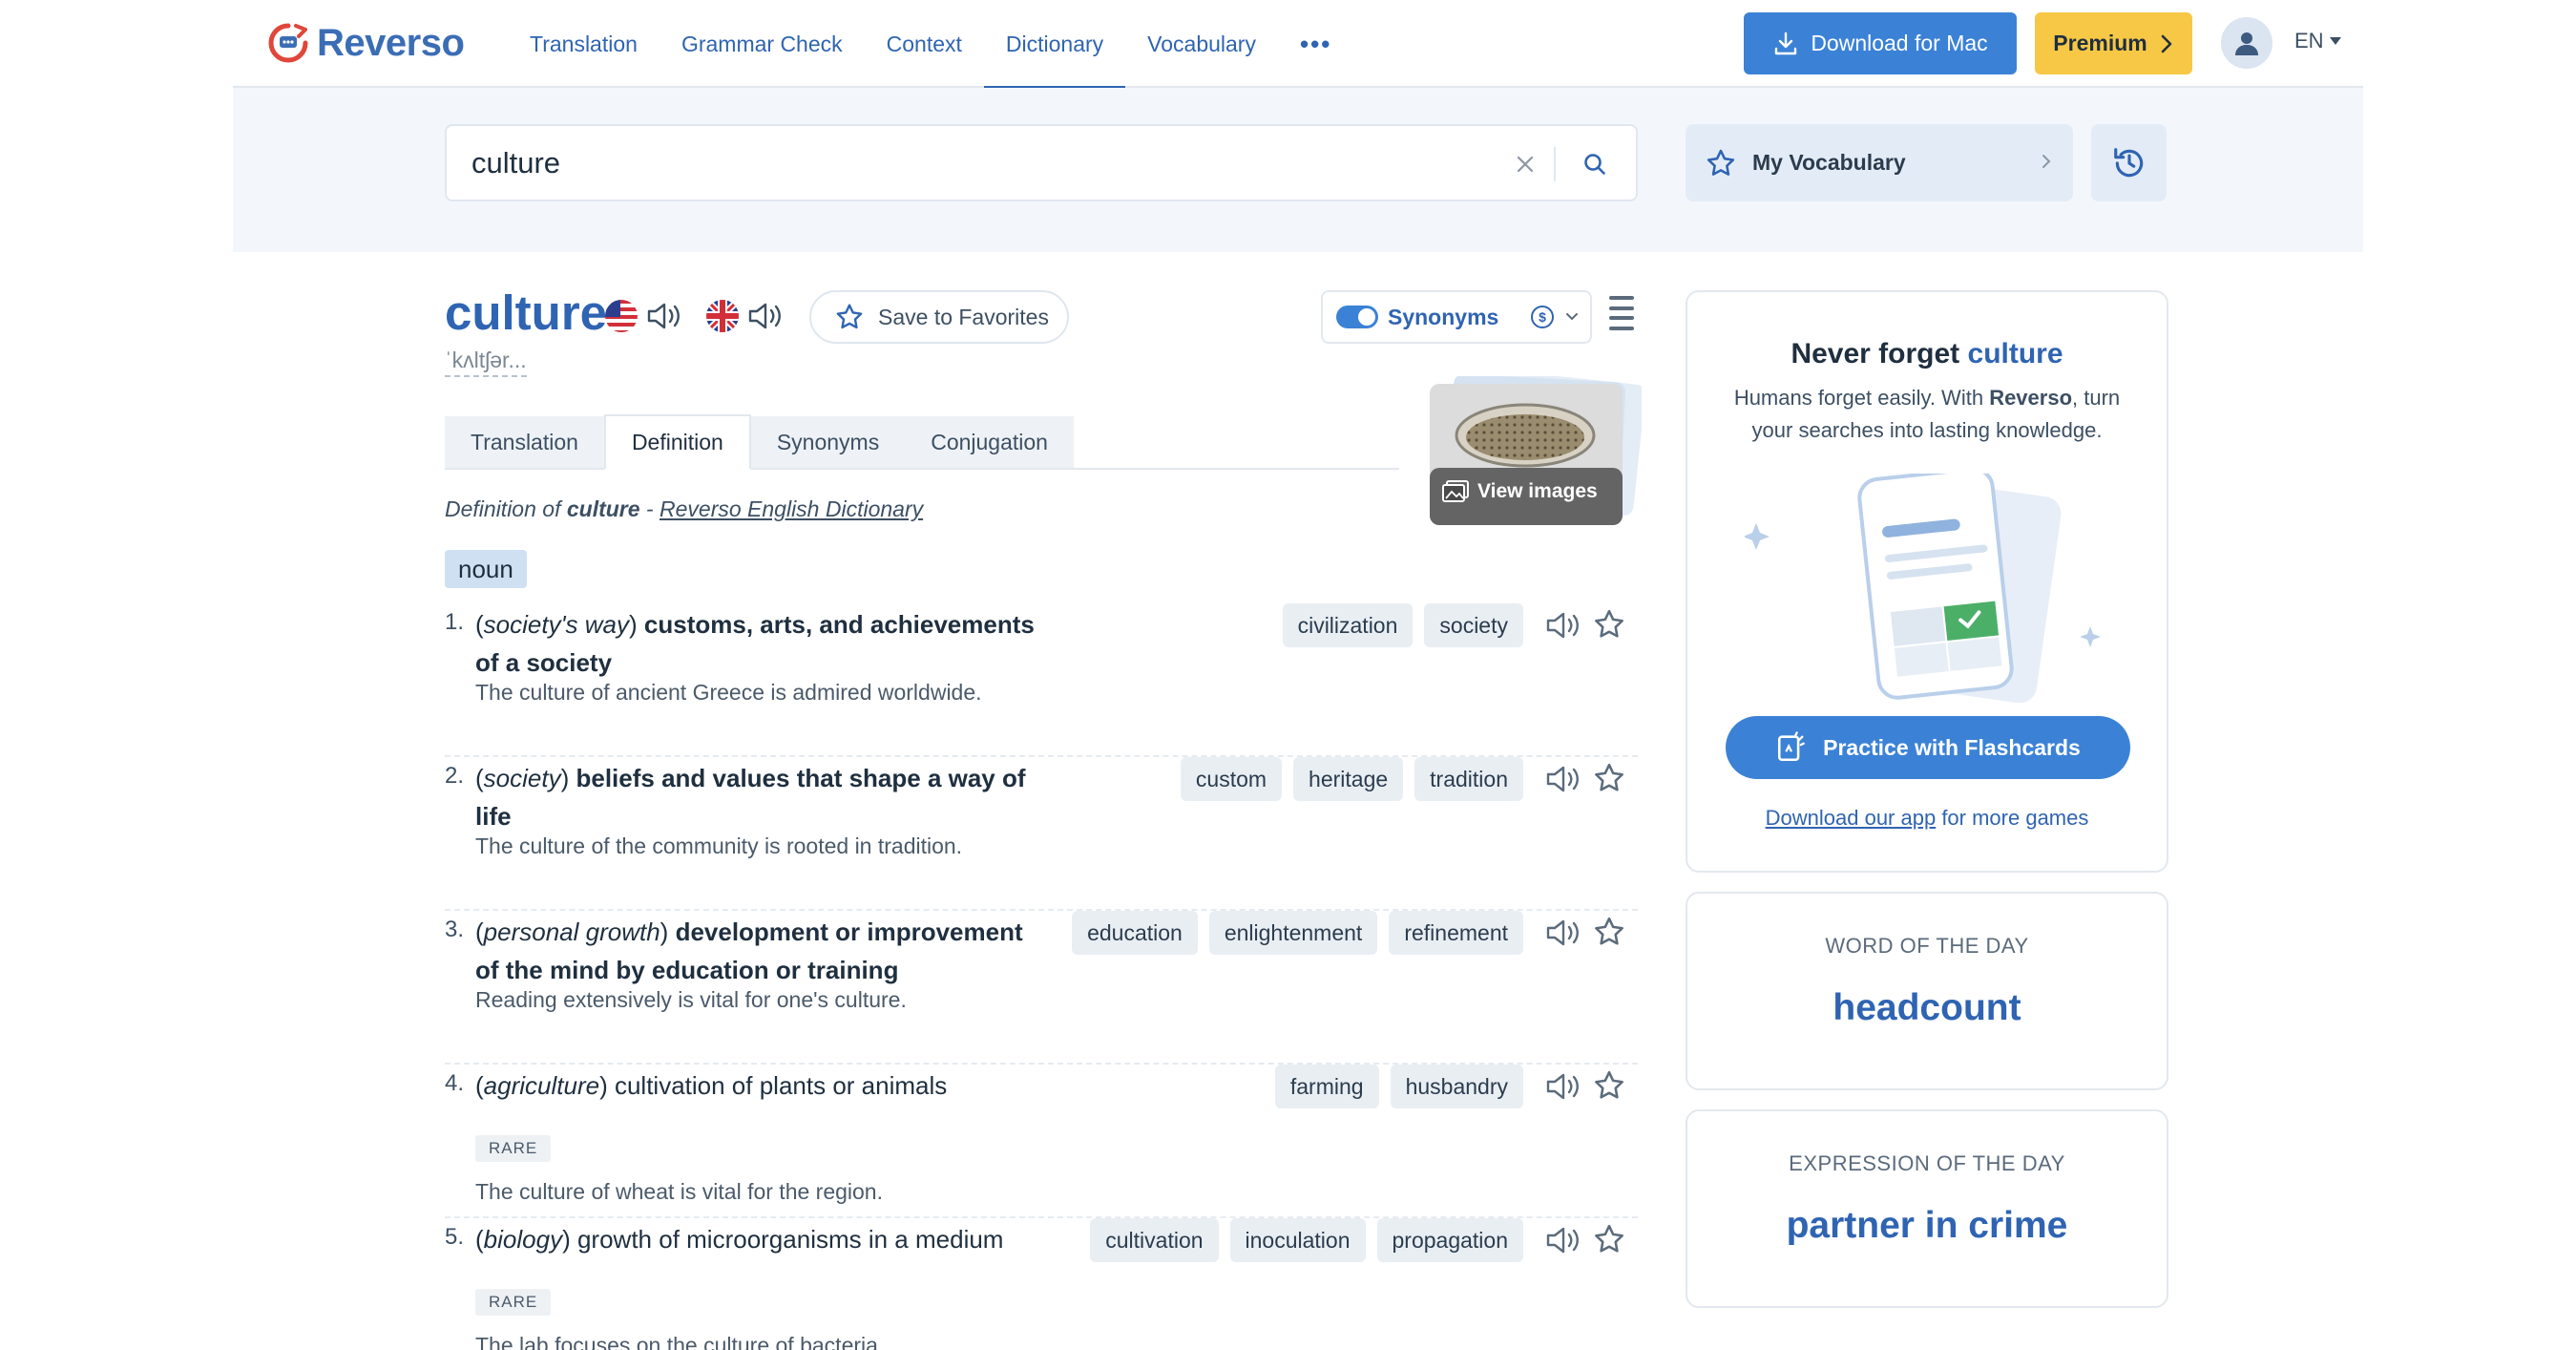 This screenshot has width=2576, height=1350. What do you see at coordinates (924, 44) in the screenshot?
I see `nav-context: Context` at bounding box center [924, 44].